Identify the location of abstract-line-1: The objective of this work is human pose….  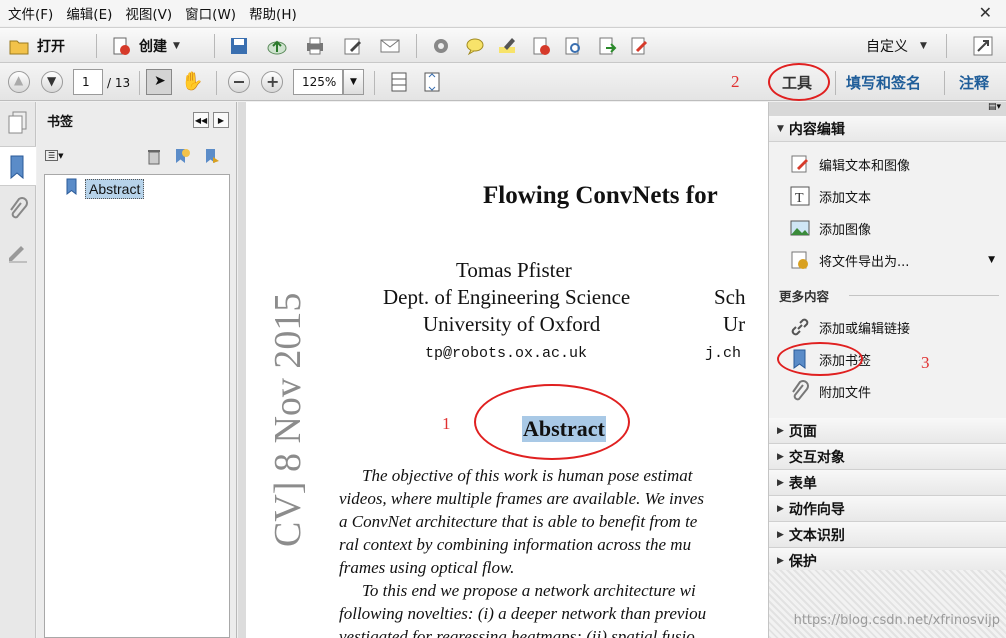
(527, 475).